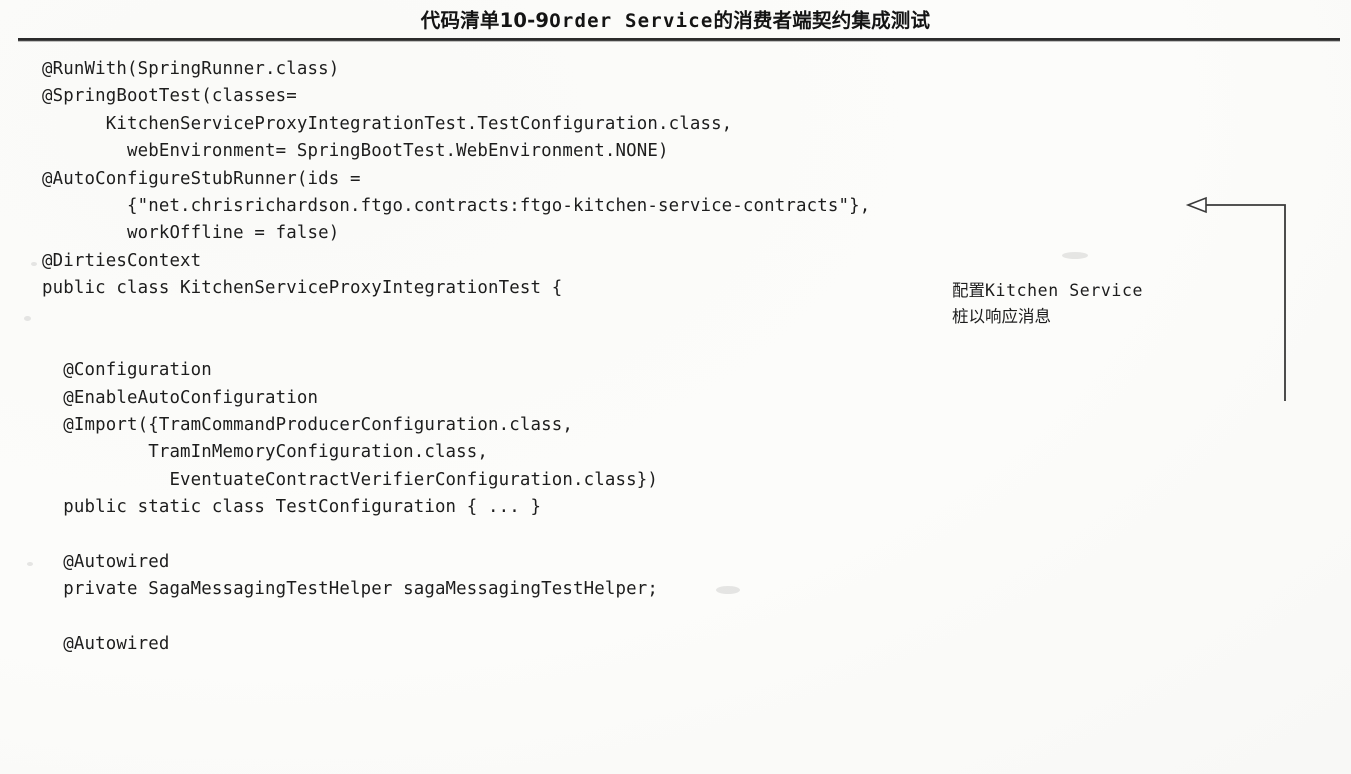 Image resolution: width=1351 pixels, height=774 pixels. I want to click on code-line: @EnableAutoConfiguration, so click(180, 397).